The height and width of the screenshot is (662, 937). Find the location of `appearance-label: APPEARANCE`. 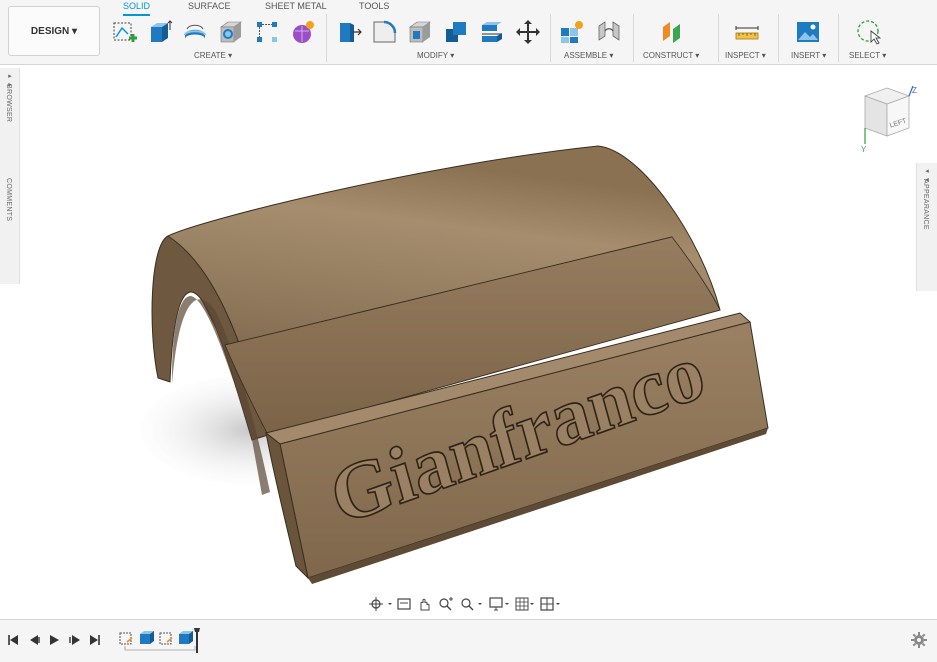

appearance-label: APPEARANCE is located at coordinates (925, 204).